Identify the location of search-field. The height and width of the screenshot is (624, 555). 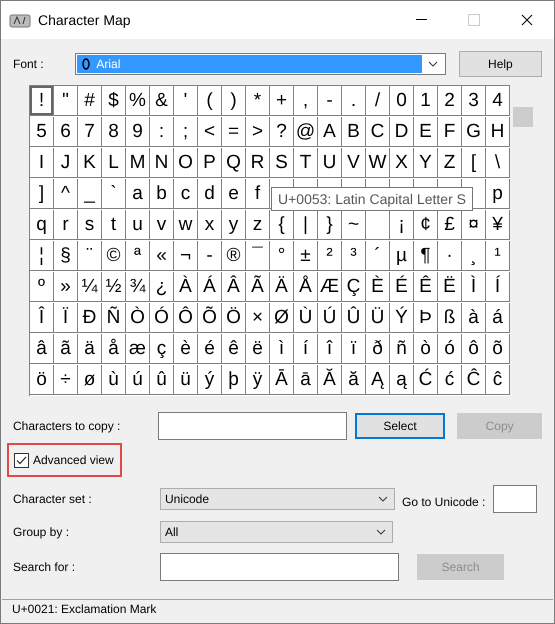
(279, 567).